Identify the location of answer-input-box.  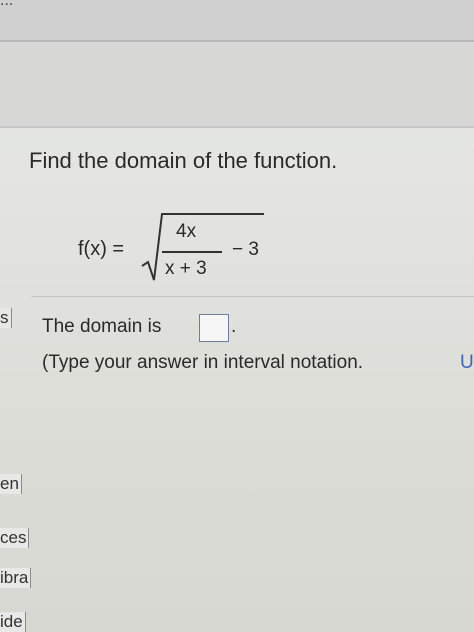
(214, 328).